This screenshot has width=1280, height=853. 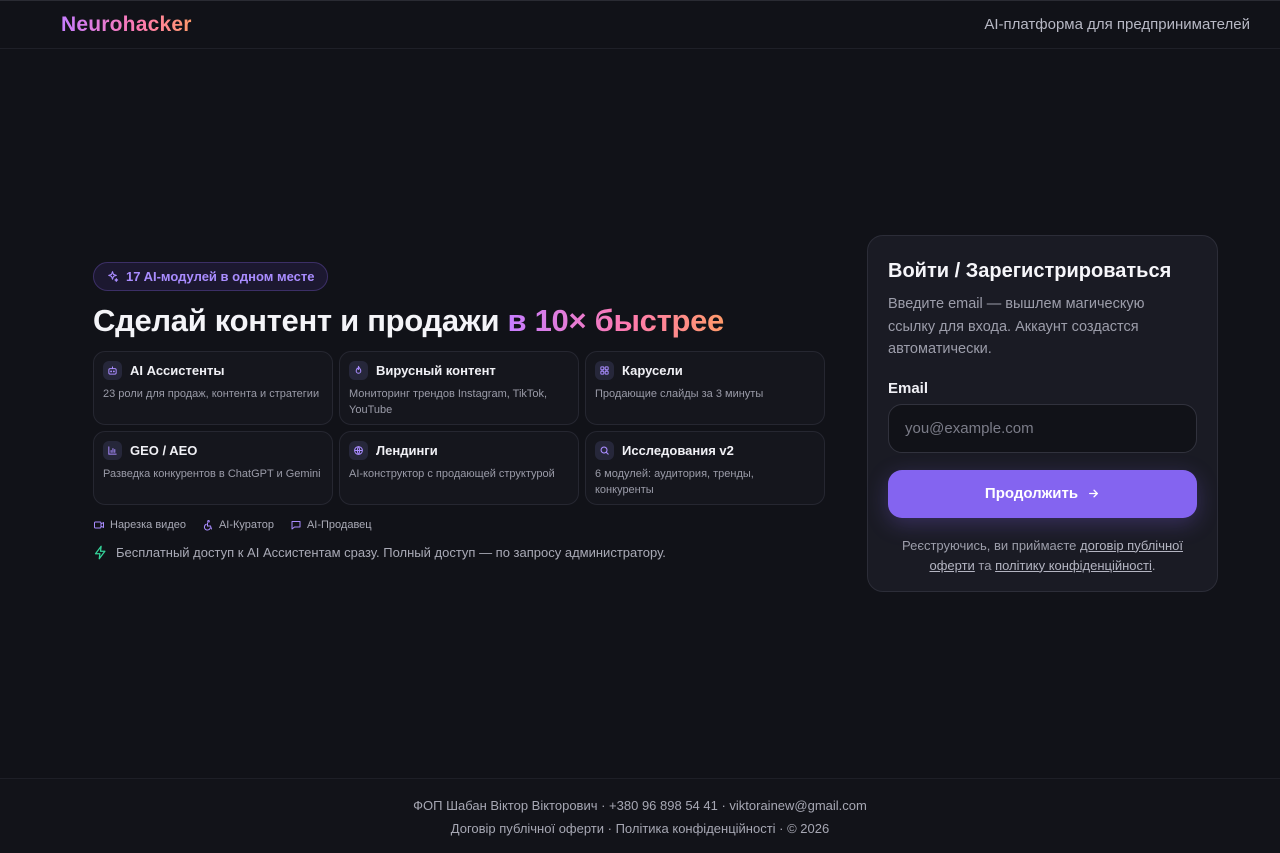 What do you see at coordinates (164, 450) in the screenshot?
I see `card-title: GEO / AEO` at bounding box center [164, 450].